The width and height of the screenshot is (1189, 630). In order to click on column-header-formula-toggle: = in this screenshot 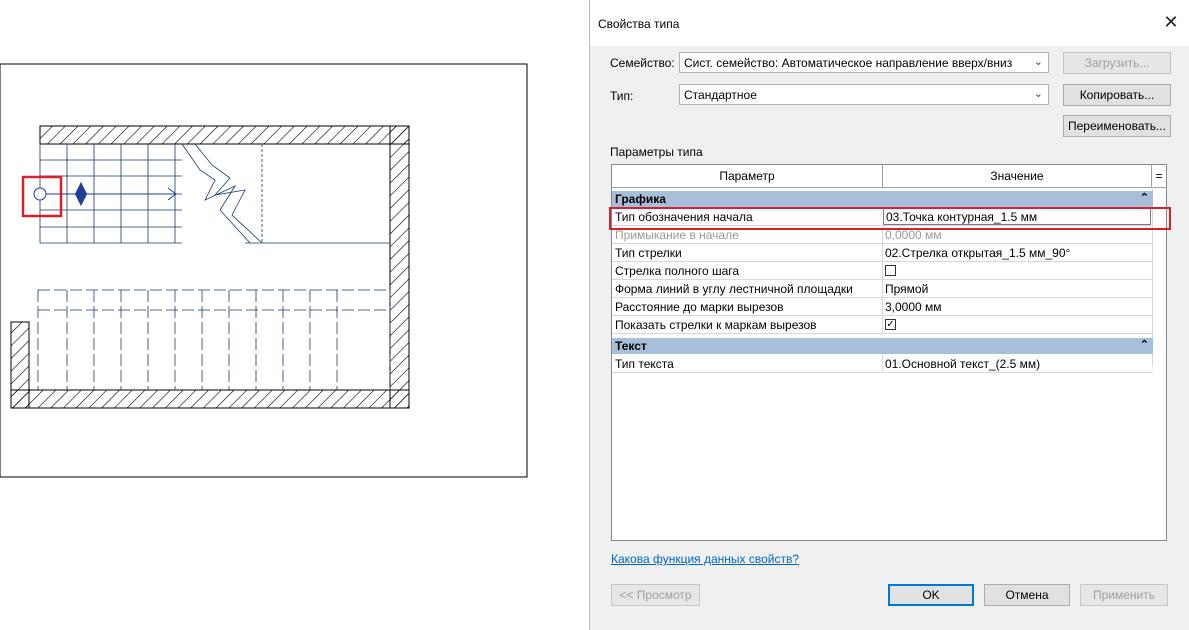, I will do `click(1159, 176)`.